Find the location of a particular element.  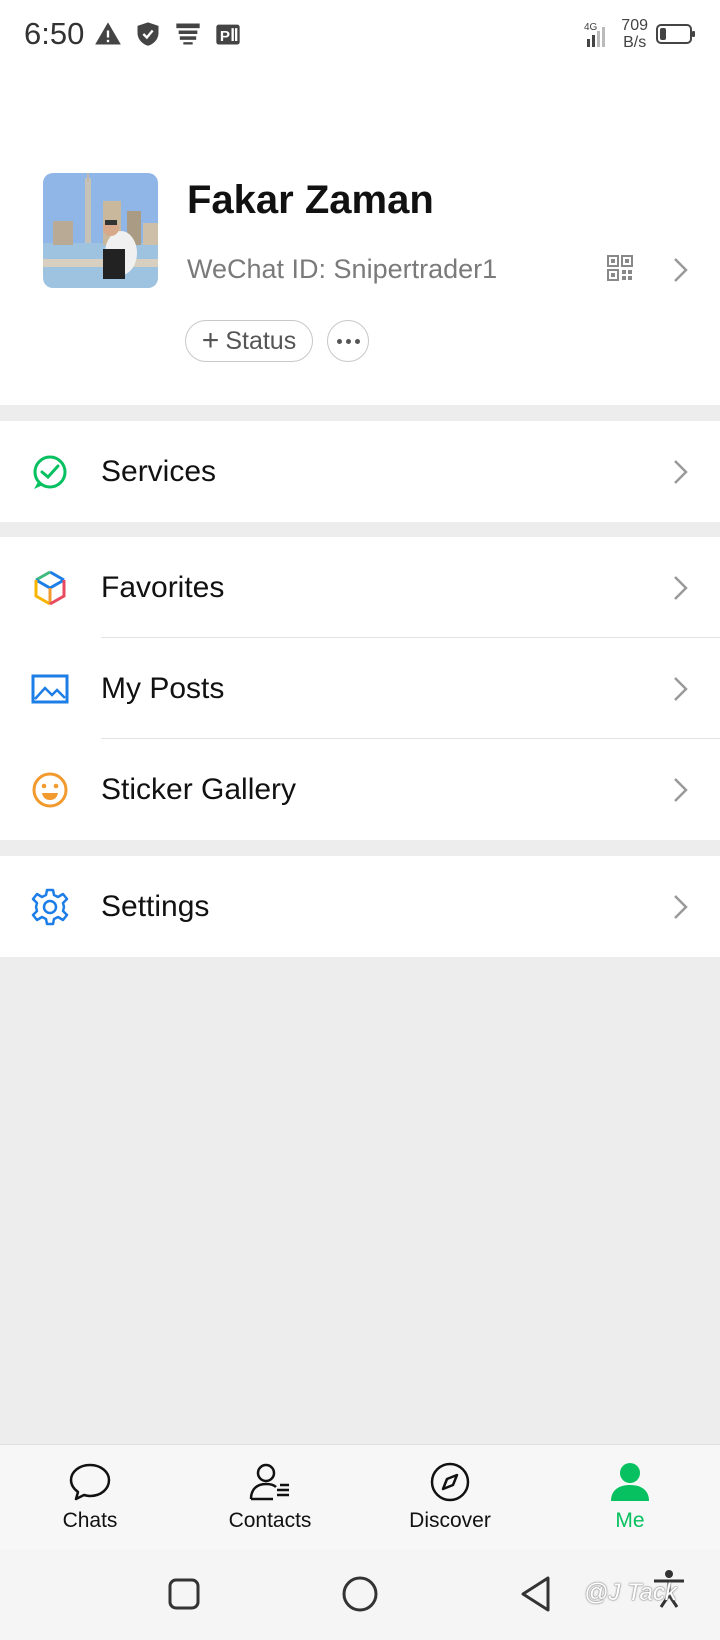

profile-name: Fakar Zaman is located at coordinates (310, 200).